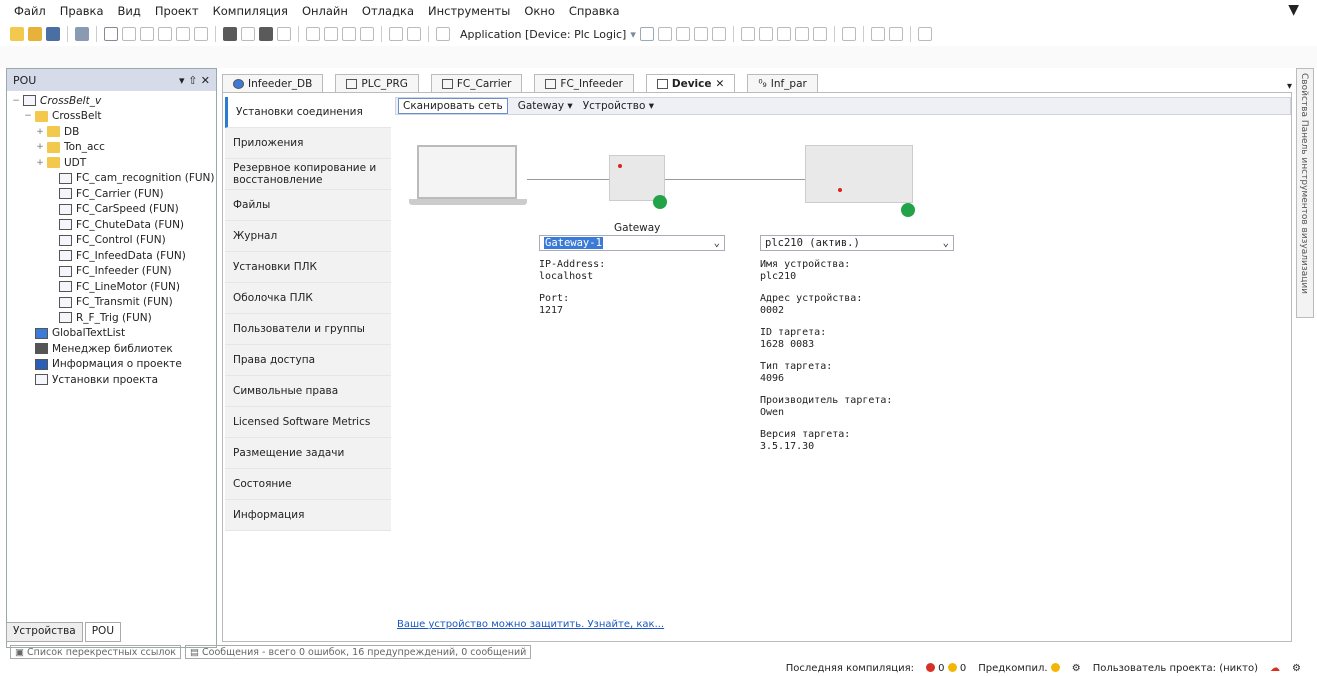 This screenshot has height=676, width=1317. Describe the element at coordinates (690, 83) in the screenshot. I see `tab-device: Device ✕` at that location.